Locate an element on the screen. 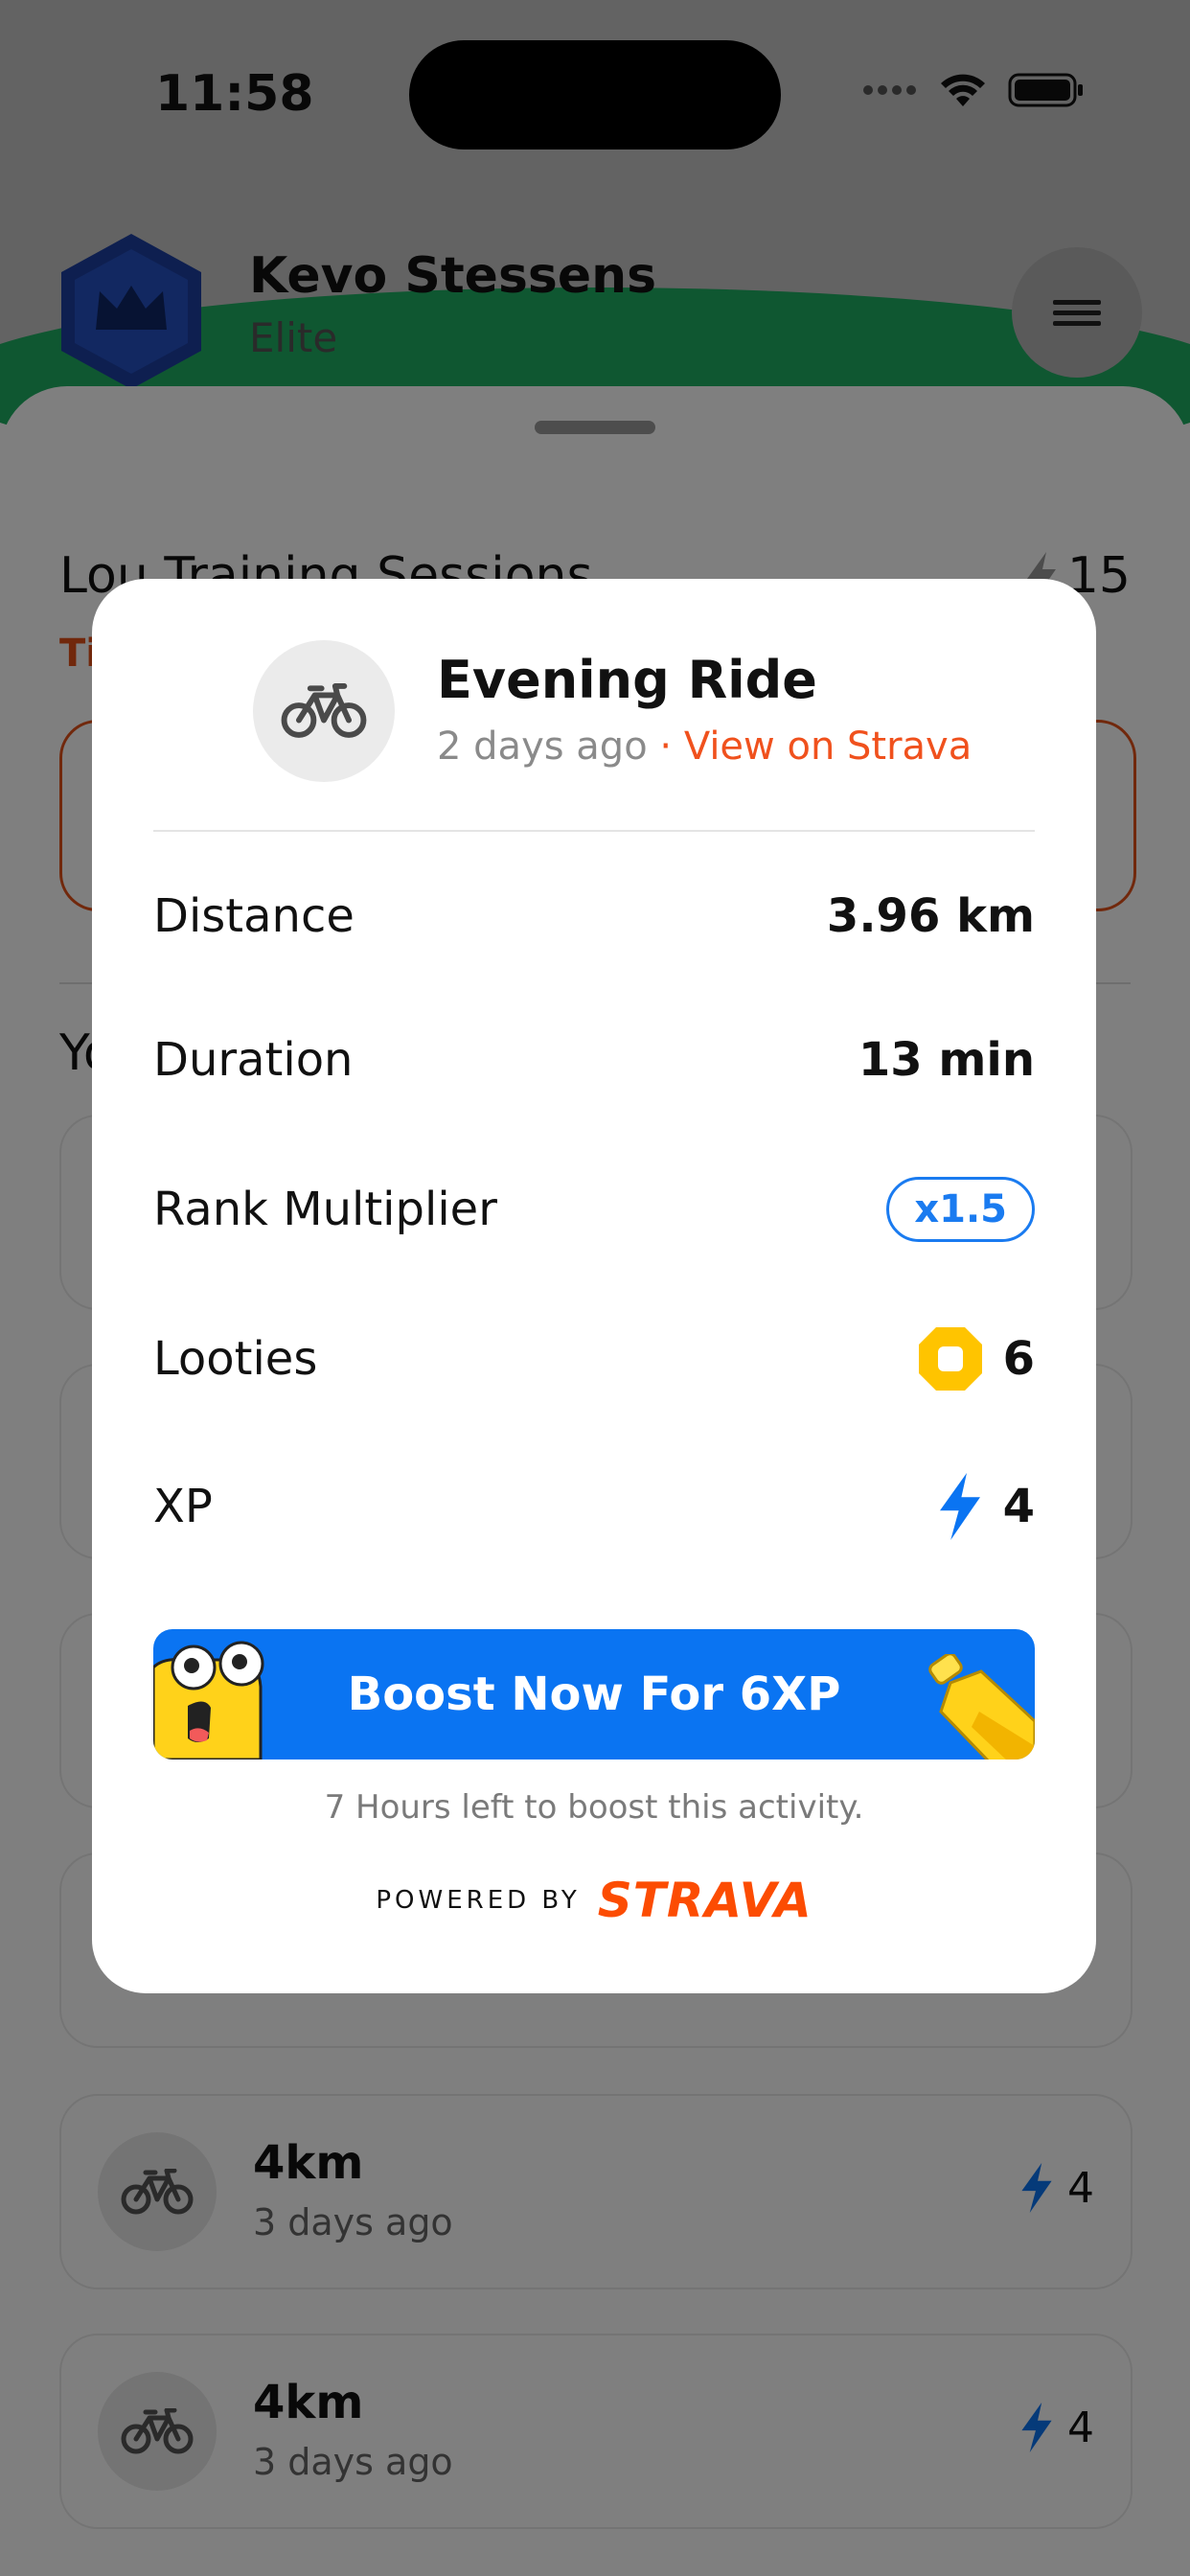  xp-row: XP 4 is located at coordinates (594, 1506).